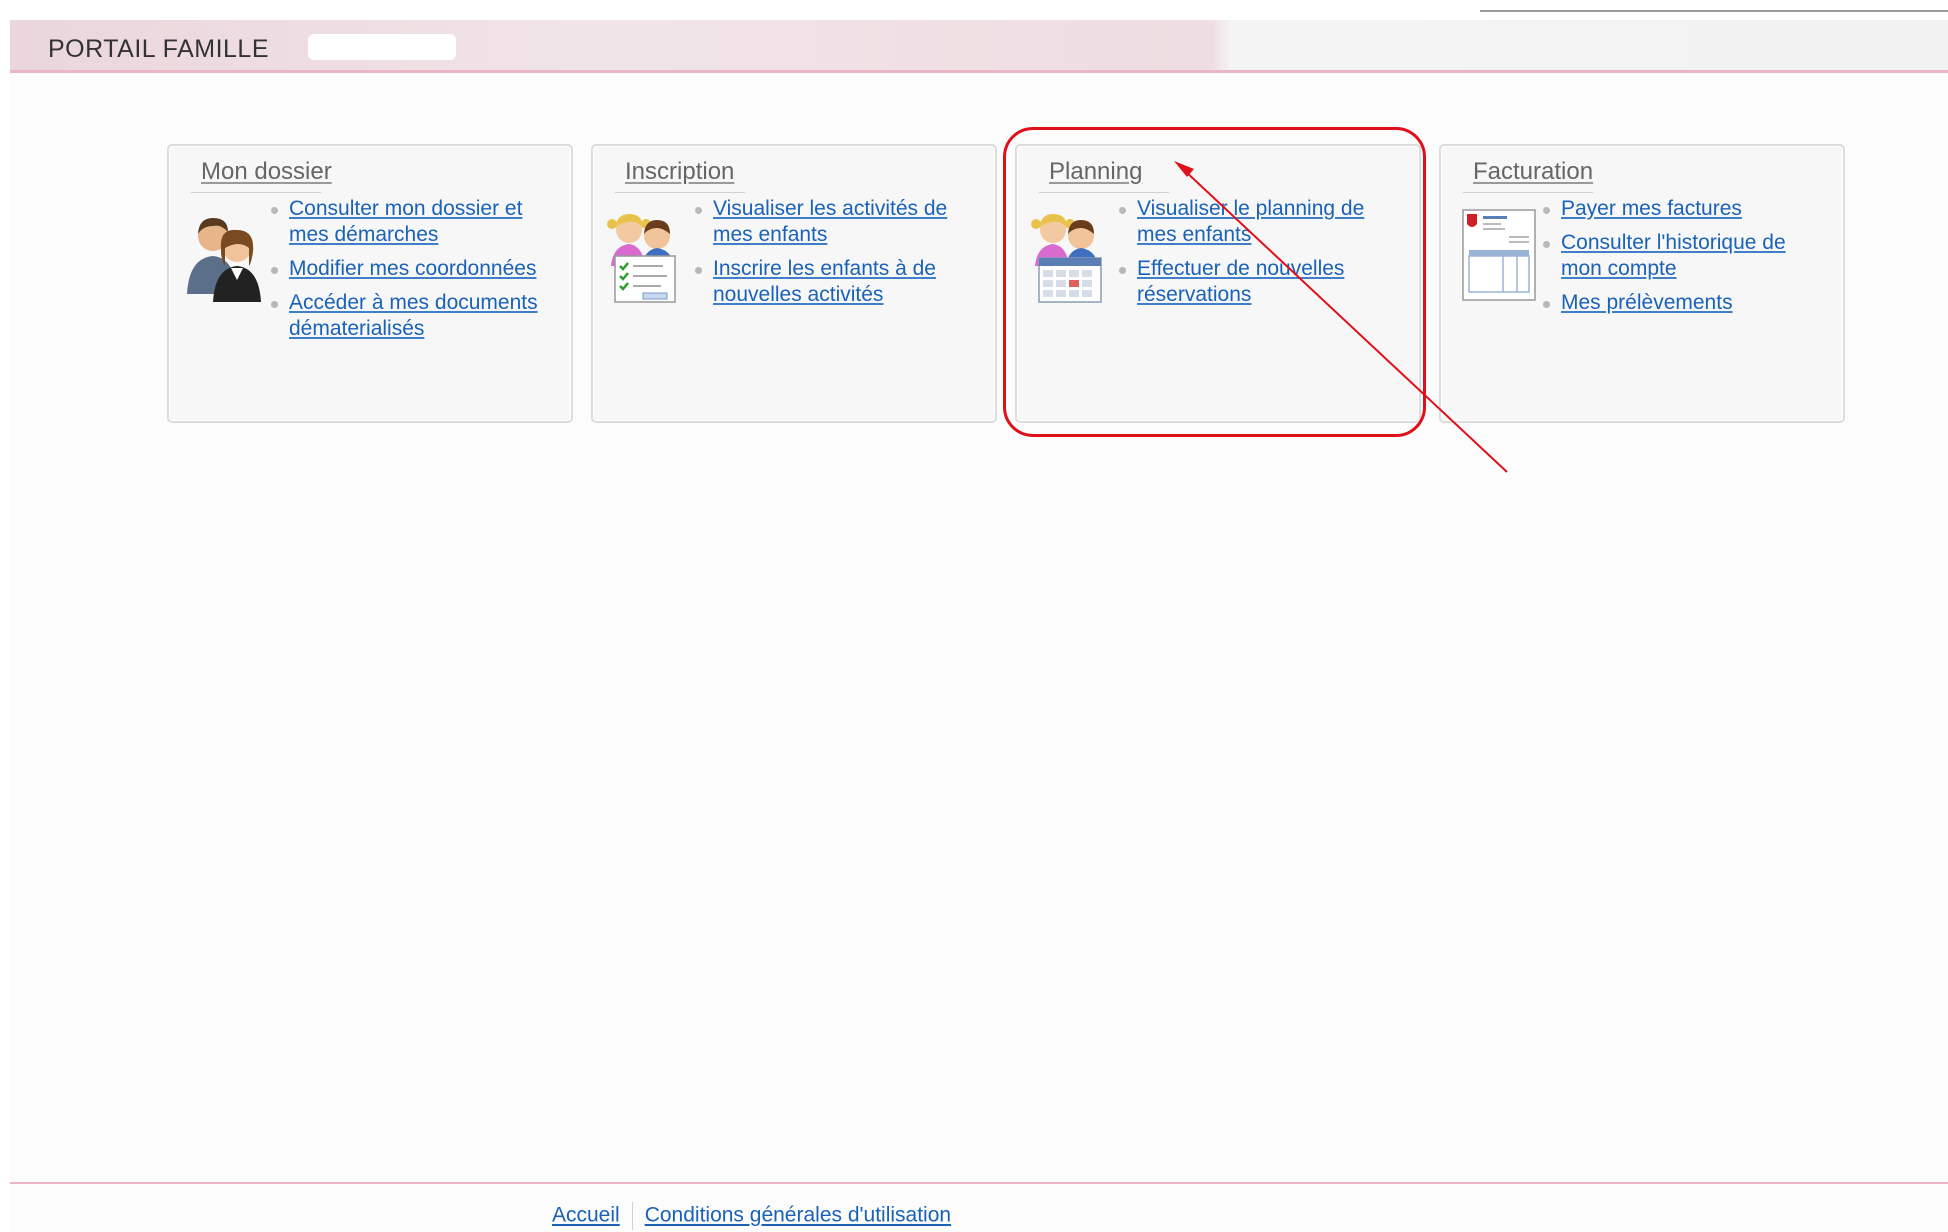 Image resolution: width=1948 pixels, height=1232 pixels. What do you see at coordinates (1095, 172) in the screenshot?
I see `card-title: Planning` at bounding box center [1095, 172].